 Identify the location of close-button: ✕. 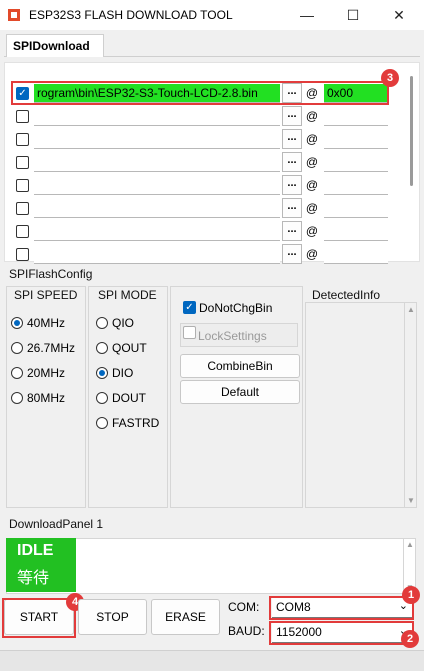
(399, 15).